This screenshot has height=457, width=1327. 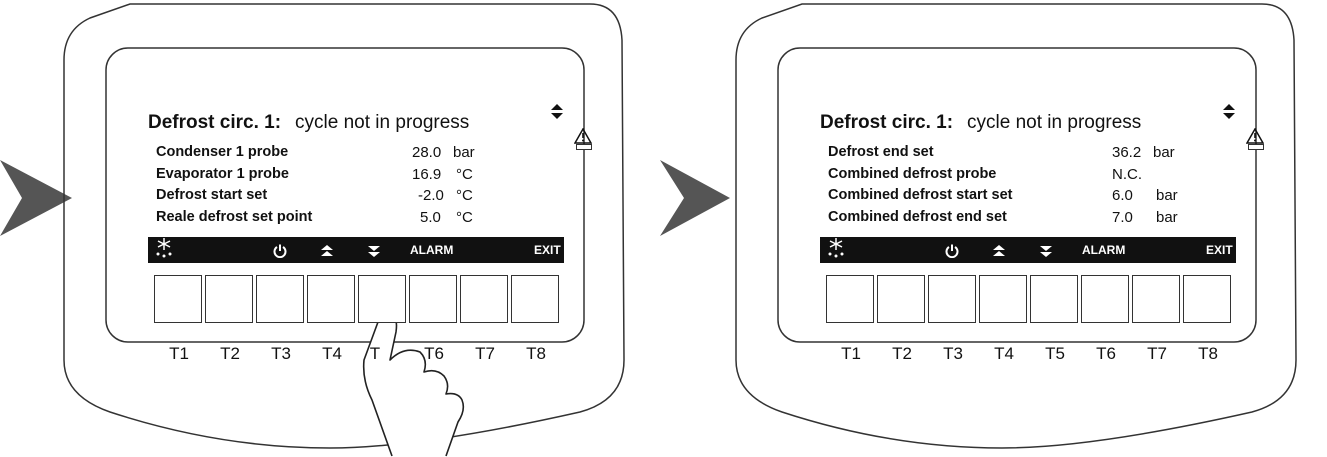 What do you see at coordinates (1004, 353) in the screenshot?
I see `key-label-t4: T4` at bounding box center [1004, 353].